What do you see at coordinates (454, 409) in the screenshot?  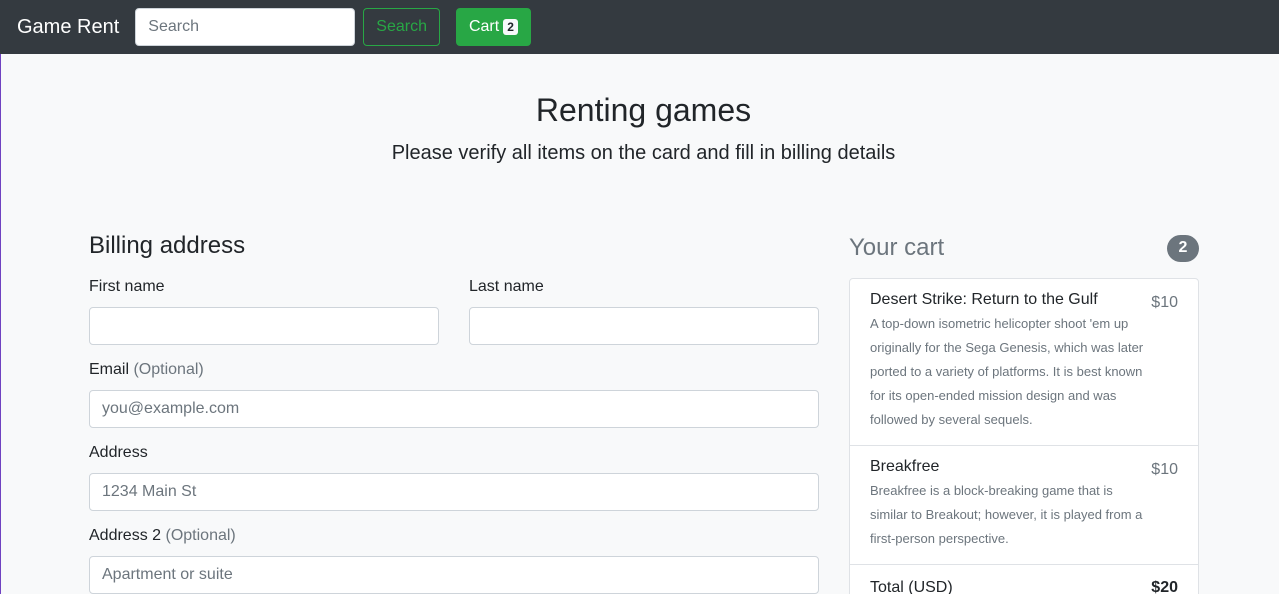 I see `email-input` at bounding box center [454, 409].